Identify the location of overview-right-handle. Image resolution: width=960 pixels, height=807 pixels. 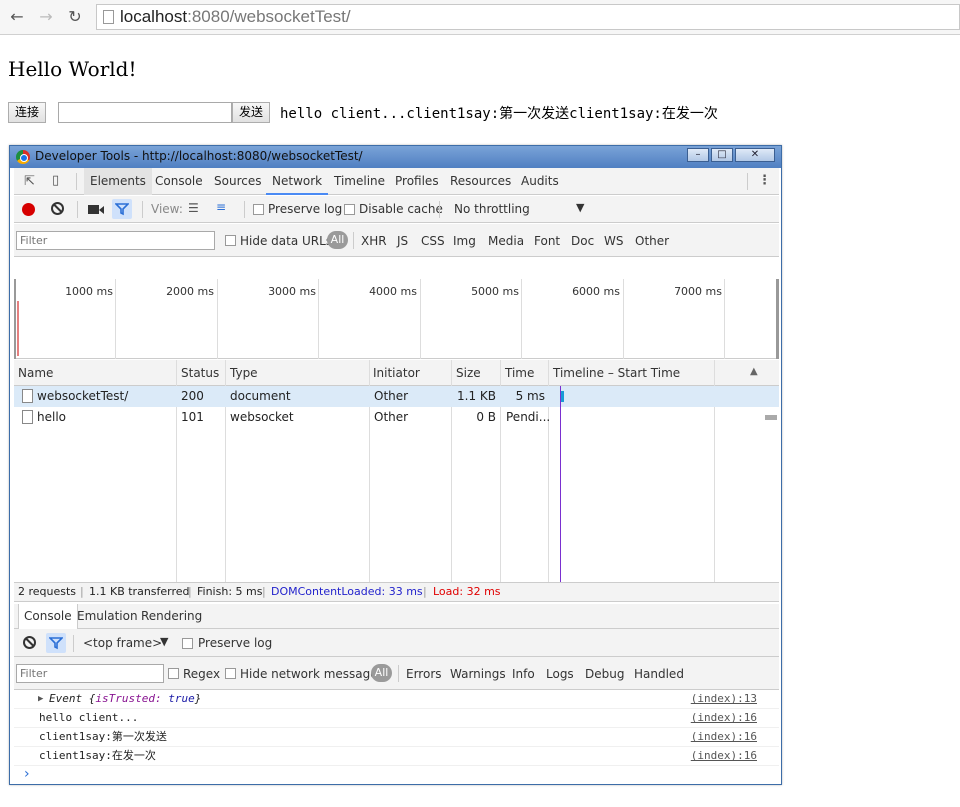
(777, 319).